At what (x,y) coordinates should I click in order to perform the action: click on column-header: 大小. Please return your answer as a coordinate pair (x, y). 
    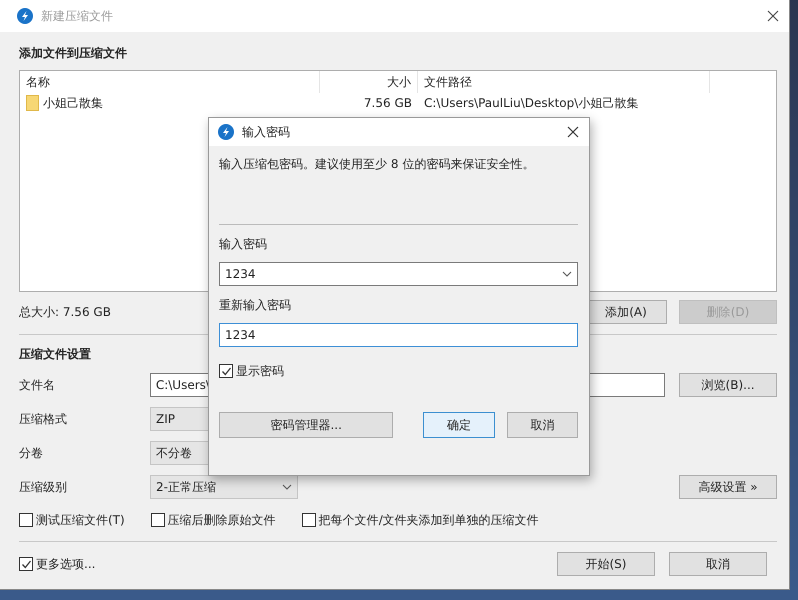
    Looking at the image, I should click on (369, 82).